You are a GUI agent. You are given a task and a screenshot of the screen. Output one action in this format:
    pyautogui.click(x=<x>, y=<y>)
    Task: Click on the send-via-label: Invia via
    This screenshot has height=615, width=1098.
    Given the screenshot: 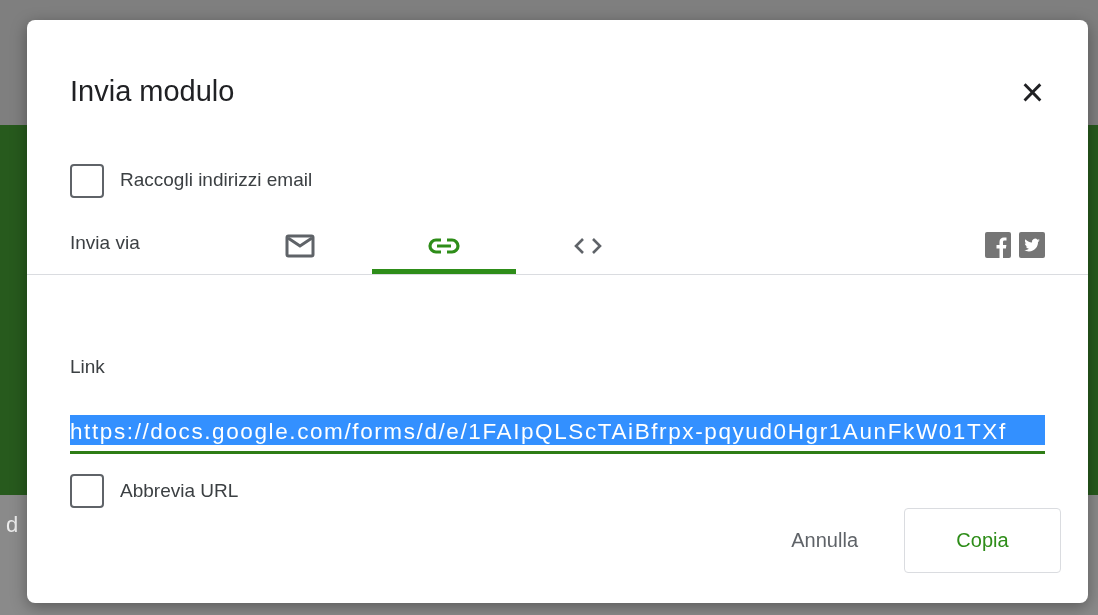 What is the action you would take?
    pyautogui.click(x=105, y=243)
    